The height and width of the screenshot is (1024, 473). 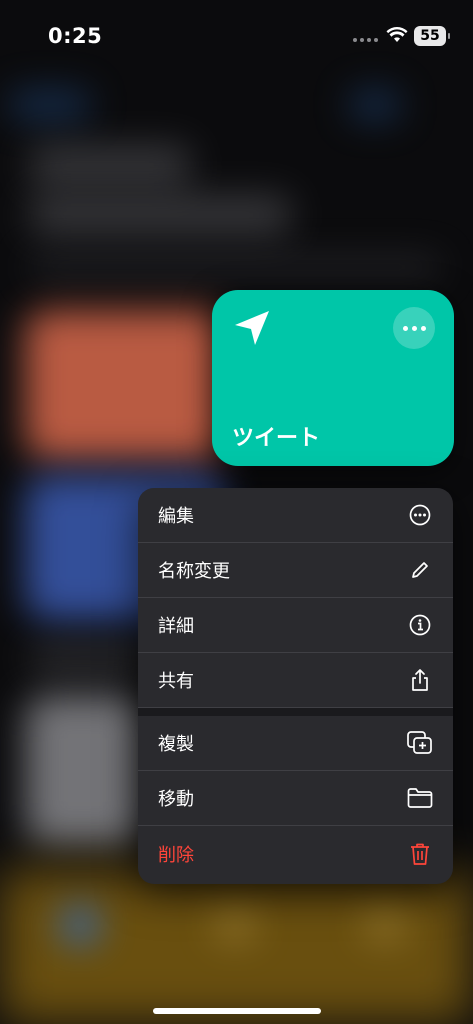 I want to click on menu-item-edit: 編集, so click(x=295, y=515).